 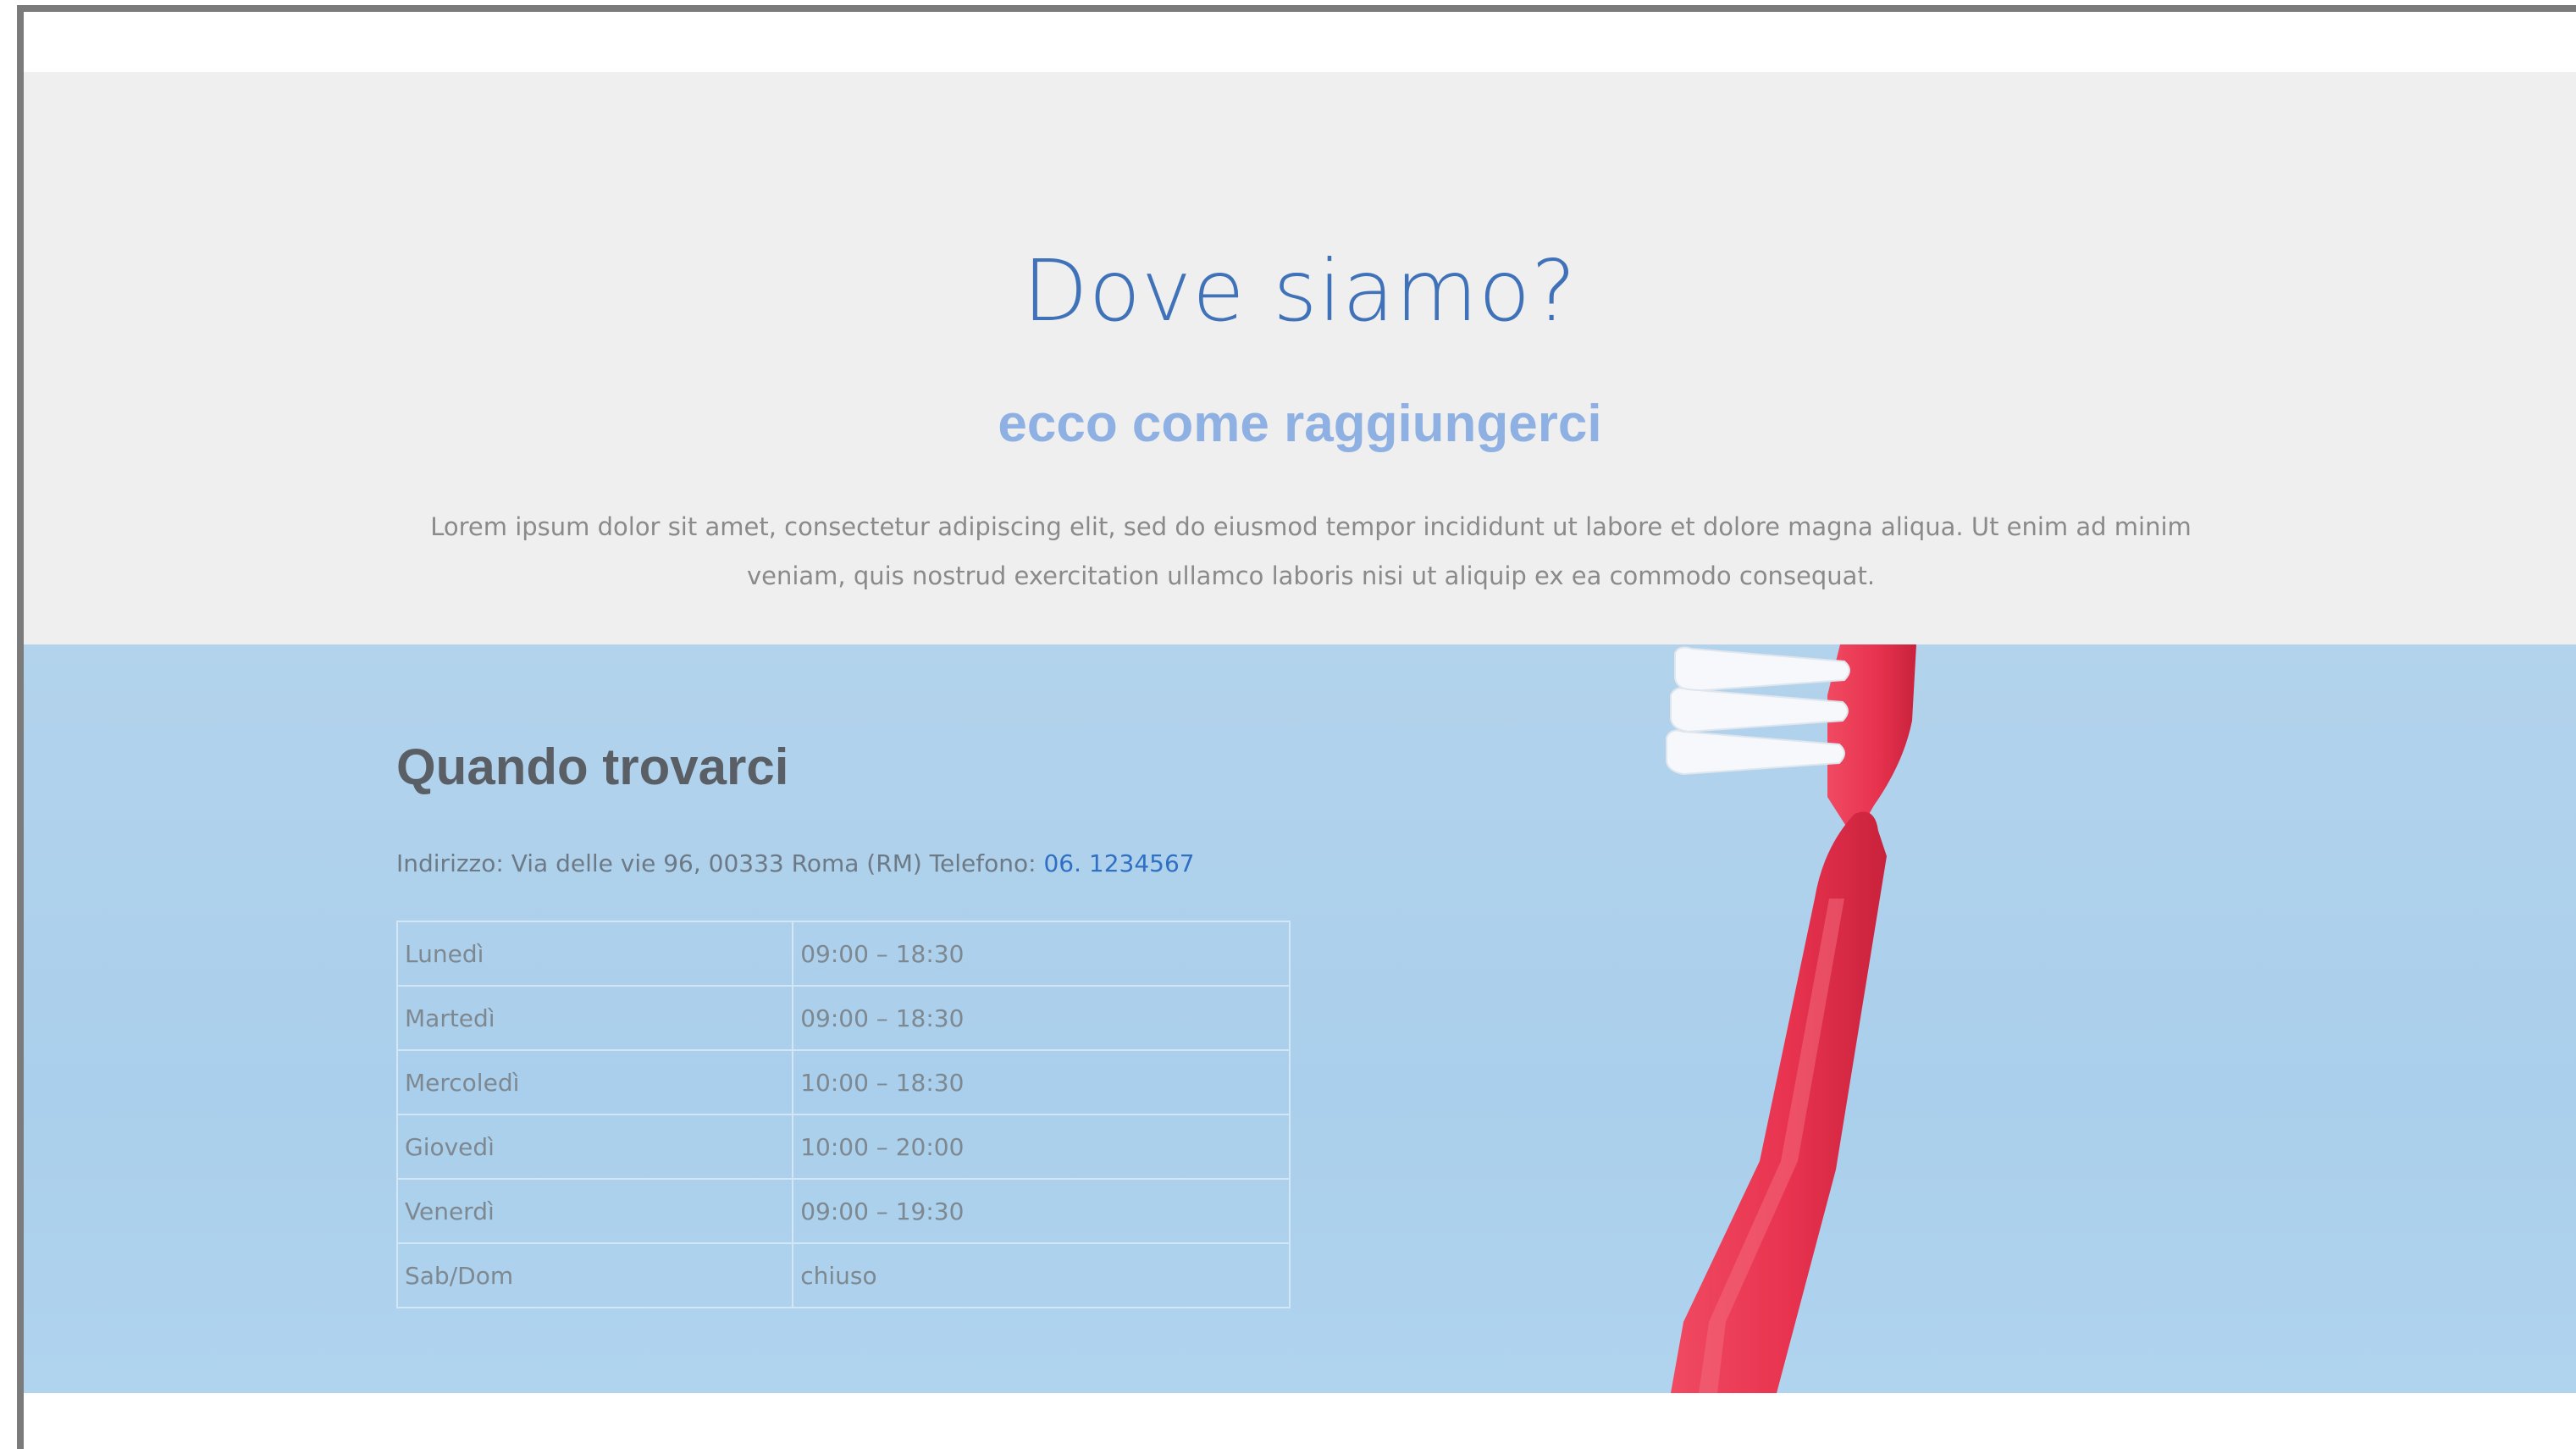 I want to click on table-row: Venerdì 09:00 – 19:30, so click(x=843, y=1211).